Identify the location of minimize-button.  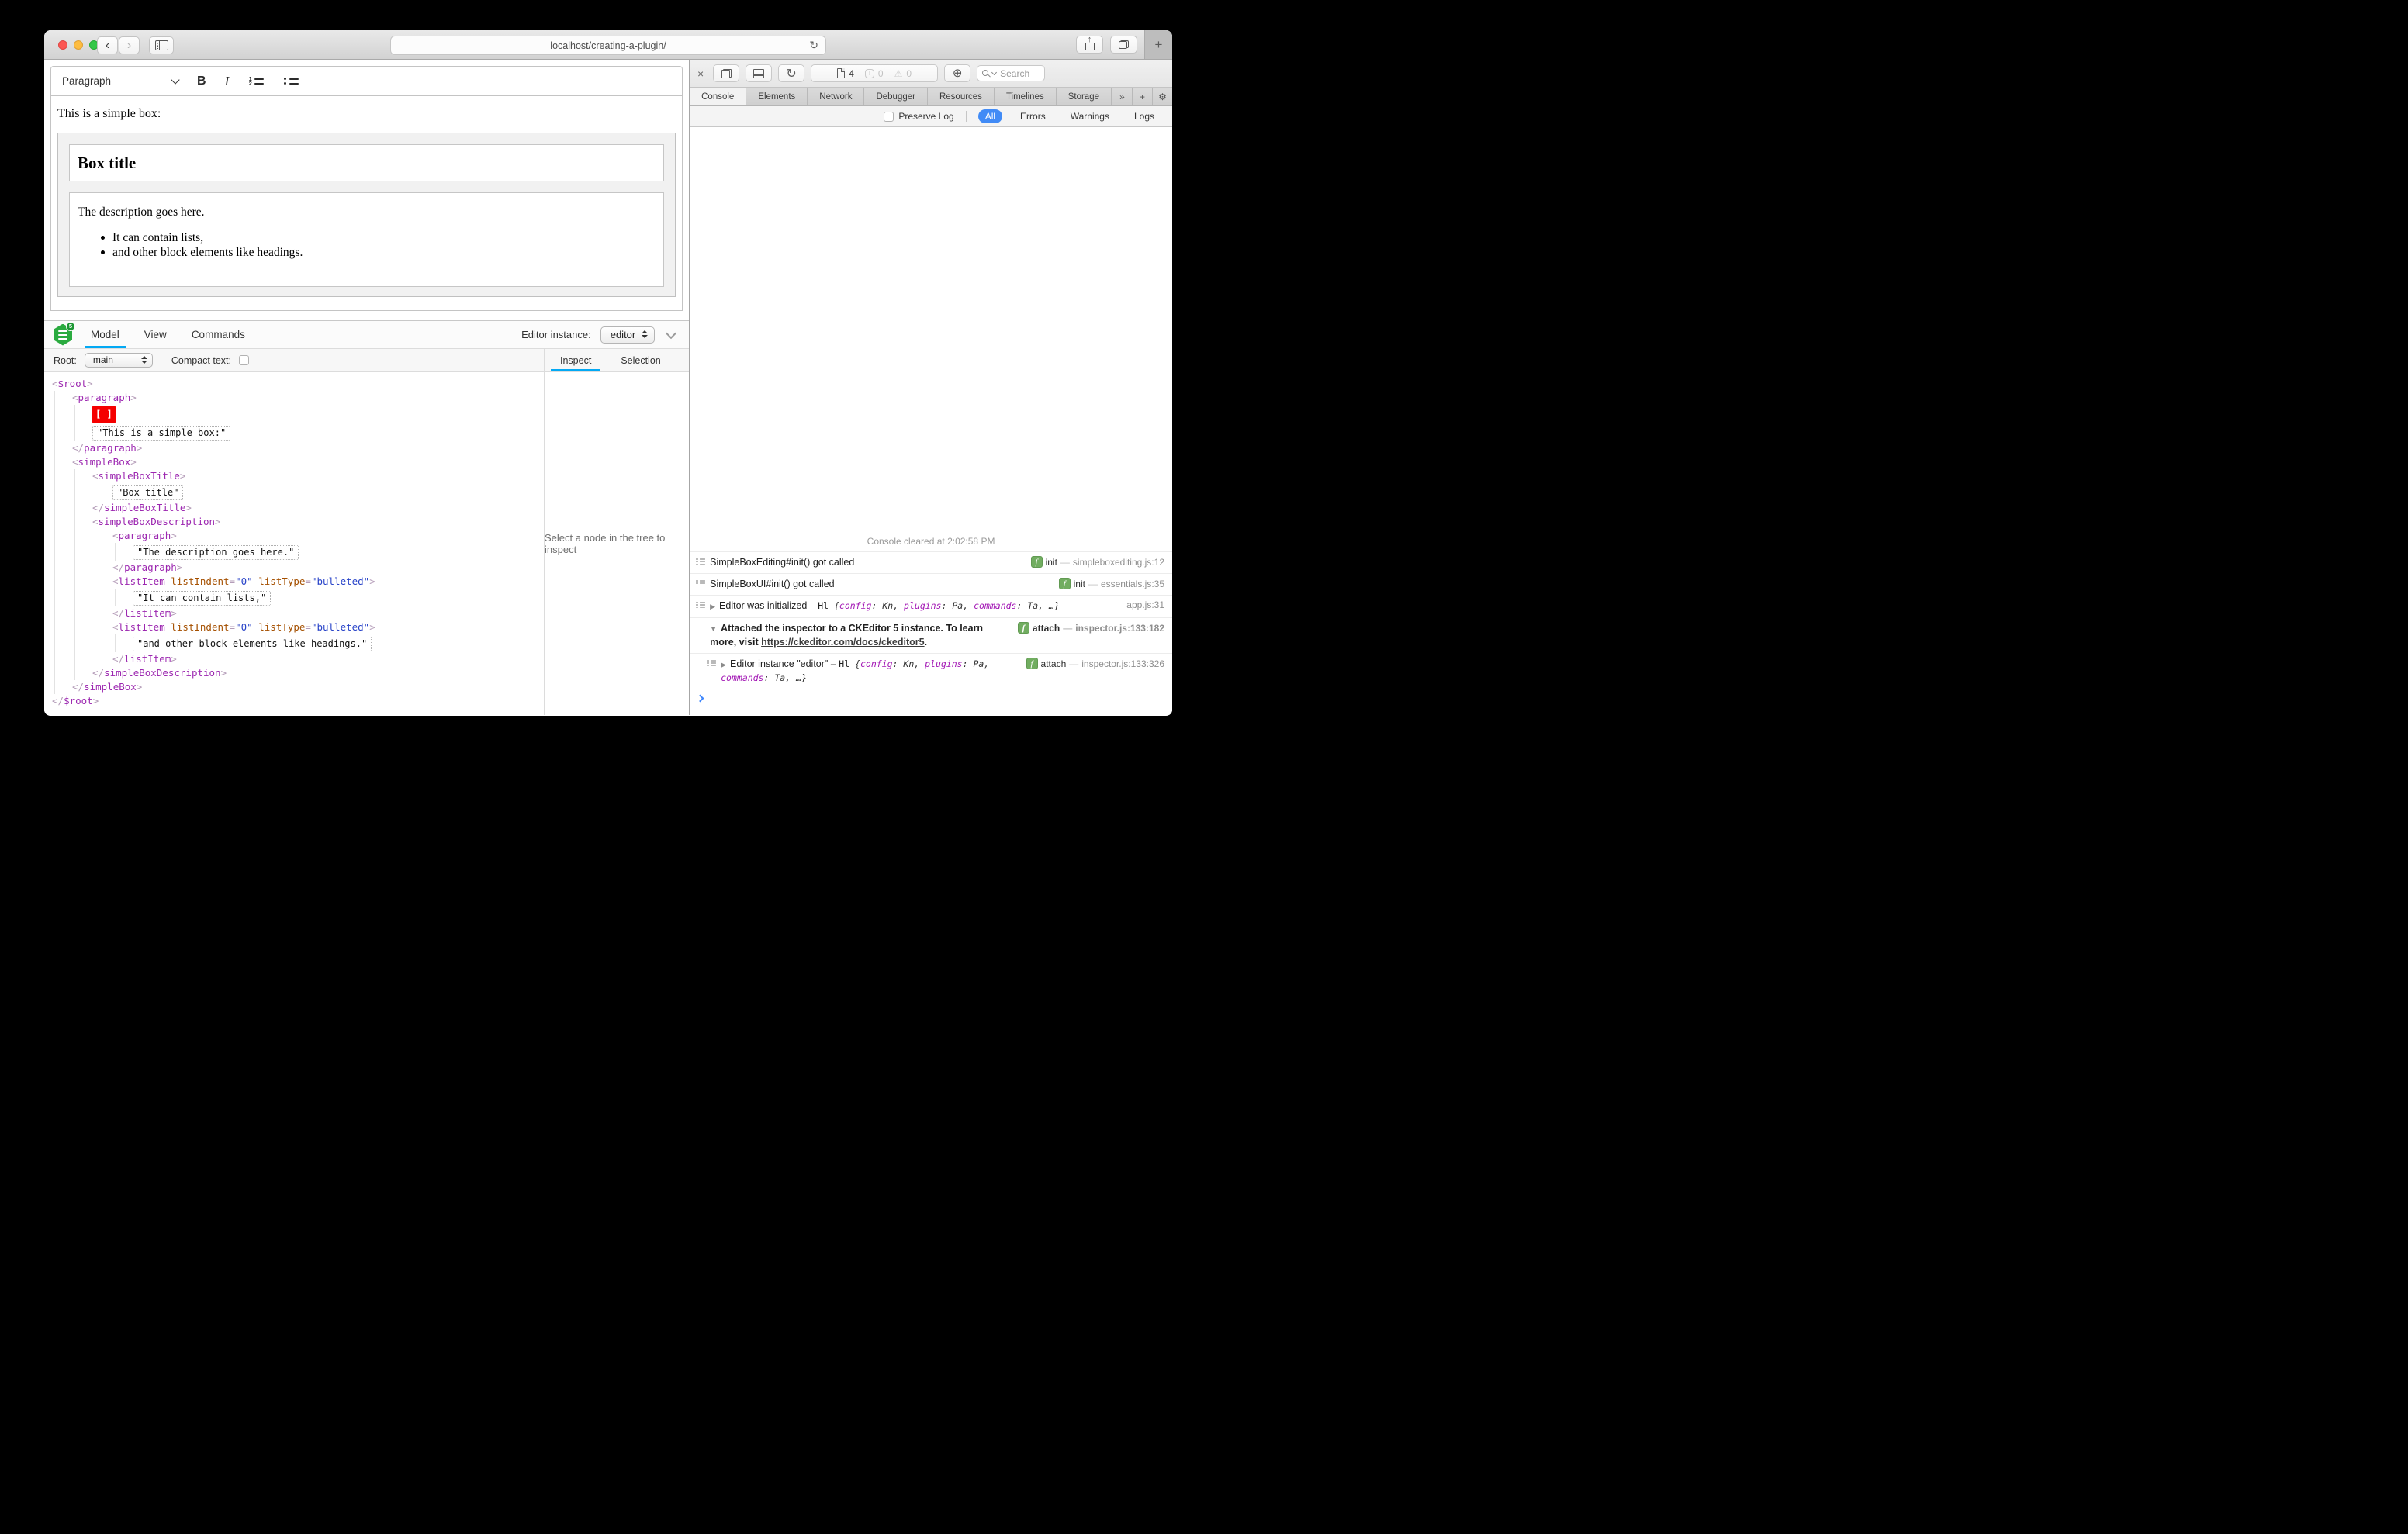
(78, 45).